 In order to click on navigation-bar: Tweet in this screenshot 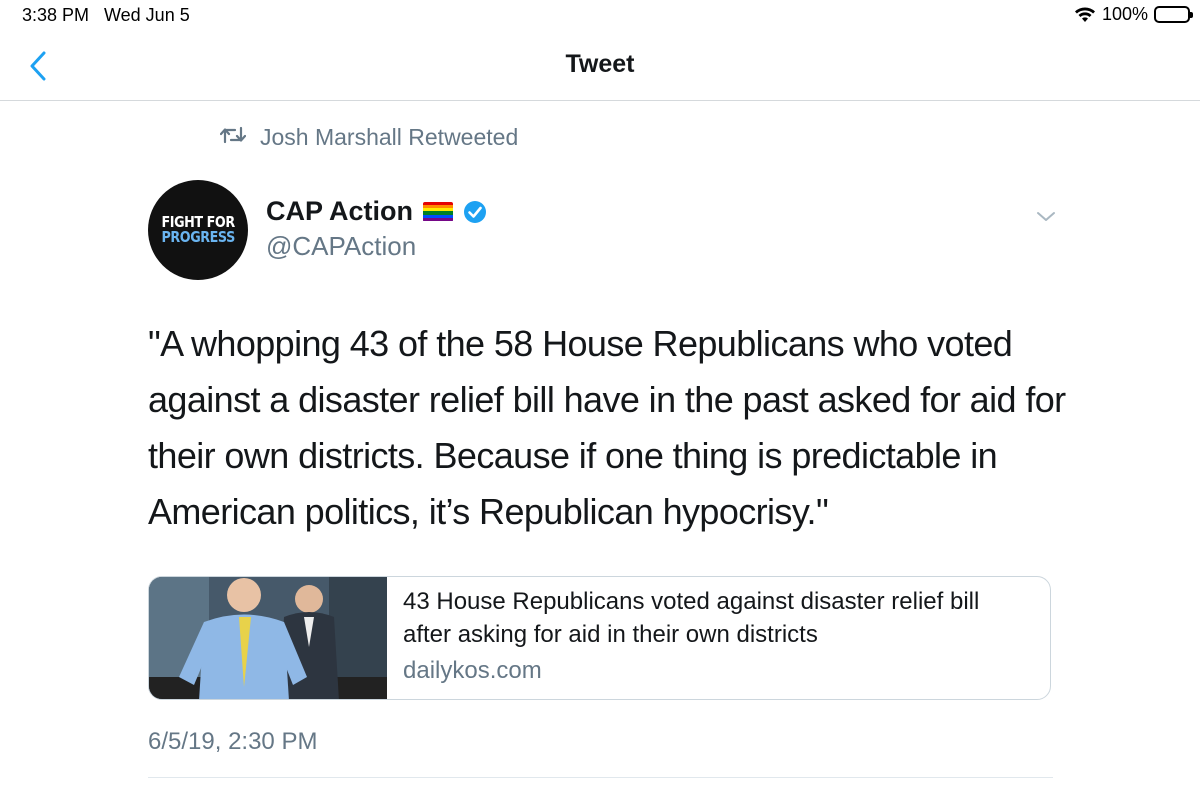, I will do `click(600, 66)`.